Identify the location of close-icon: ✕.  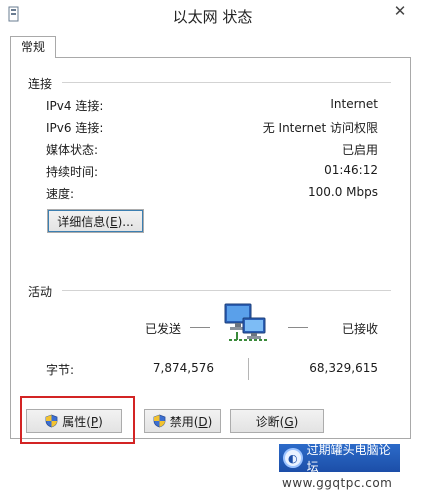
(400, 11).